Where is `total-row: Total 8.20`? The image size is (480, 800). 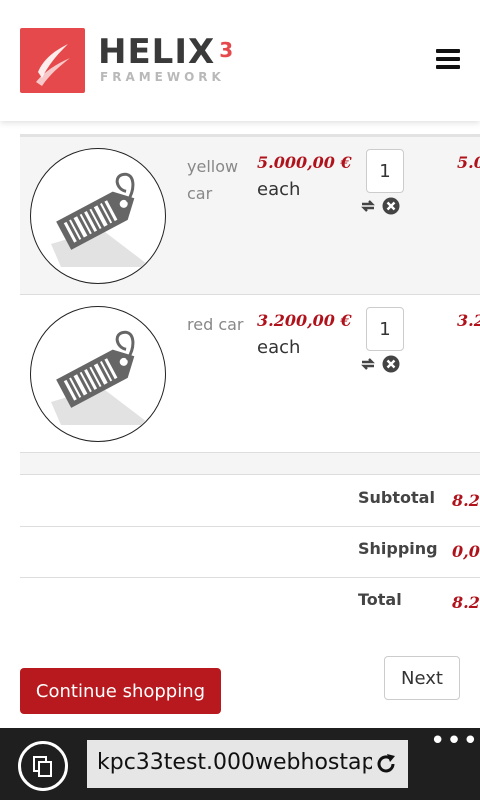 total-row: Total 8.20 is located at coordinates (250, 603).